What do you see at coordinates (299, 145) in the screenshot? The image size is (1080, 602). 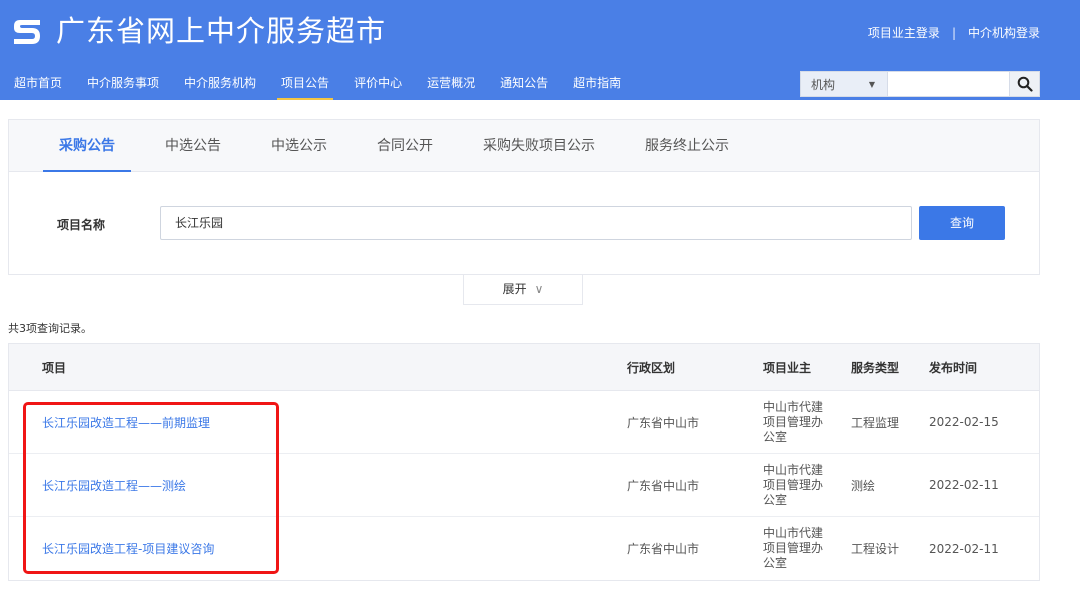 I see `tab-selected-publicity: 中选公示` at bounding box center [299, 145].